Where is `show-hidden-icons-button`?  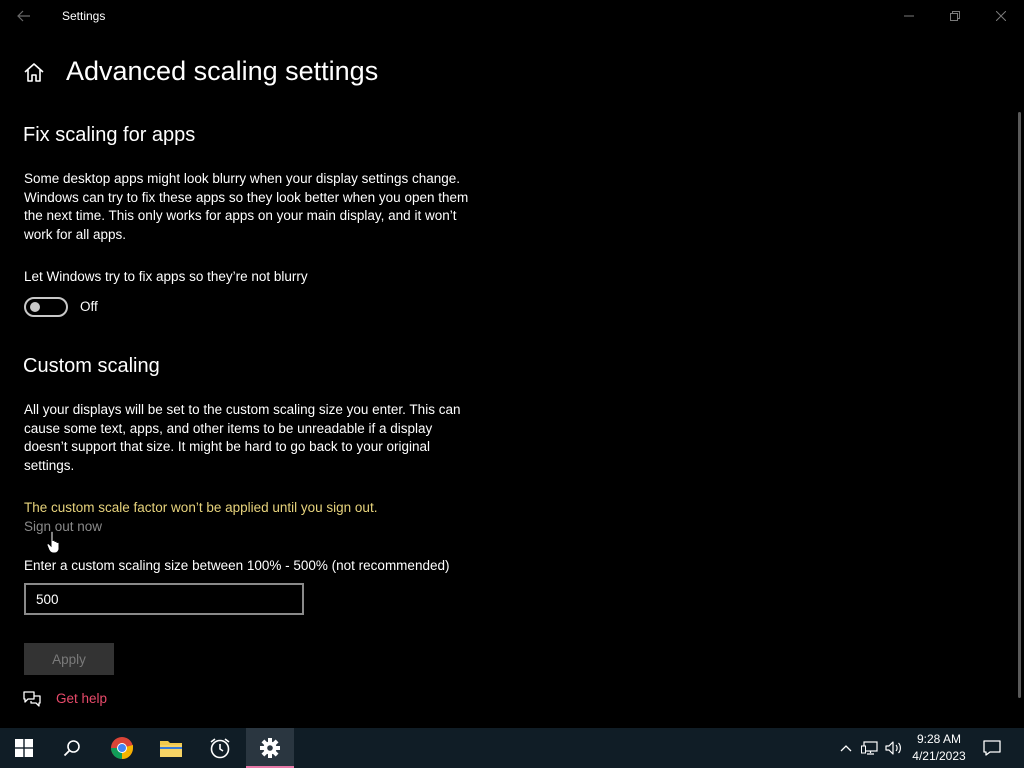
show-hidden-icons-button is located at coordinates (846, 748).